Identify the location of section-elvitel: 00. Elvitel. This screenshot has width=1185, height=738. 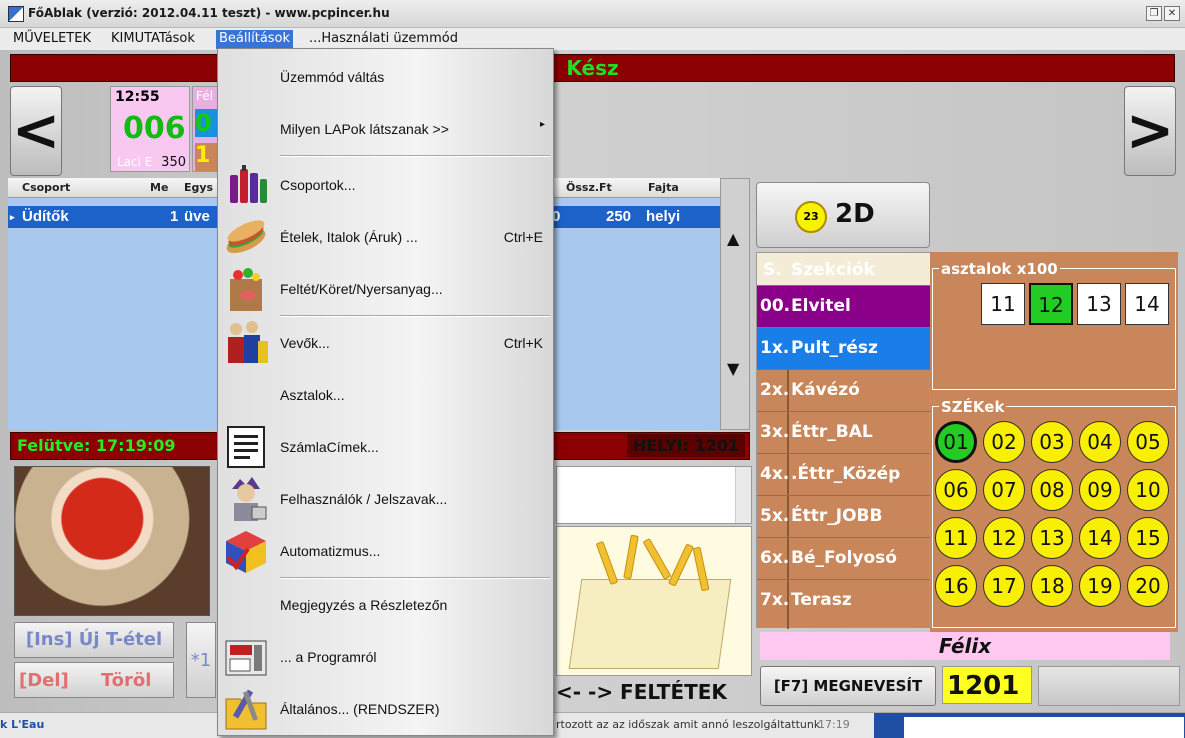
(844, 306).